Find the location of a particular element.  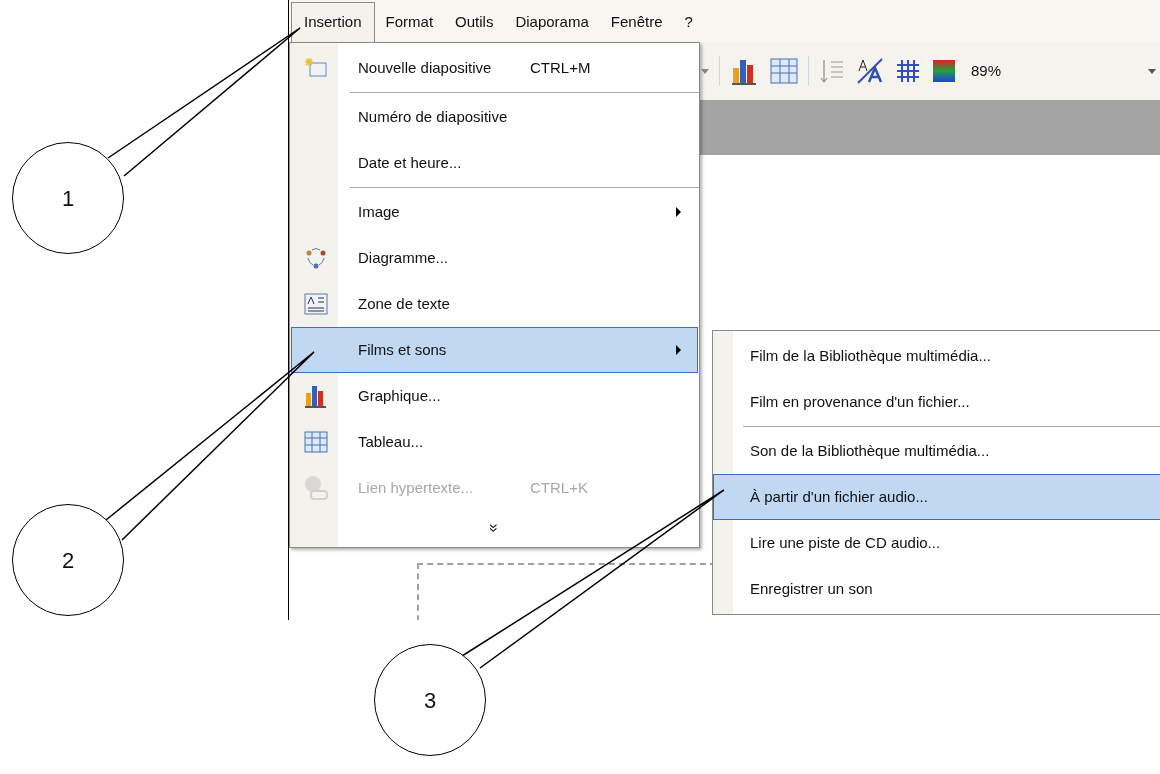

diagram-icon is located at coordinates (316, 258).